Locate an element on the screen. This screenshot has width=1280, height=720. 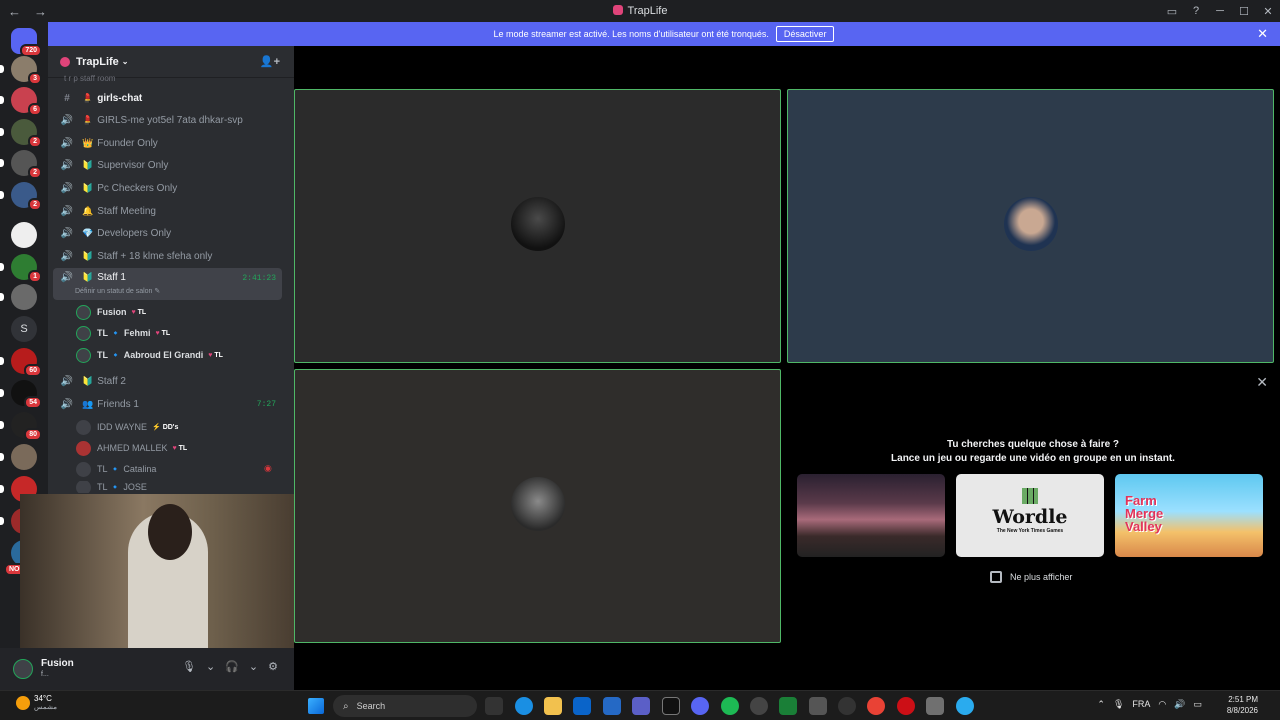
battery-icon: ▭ is located at coordinates (1197, 704).